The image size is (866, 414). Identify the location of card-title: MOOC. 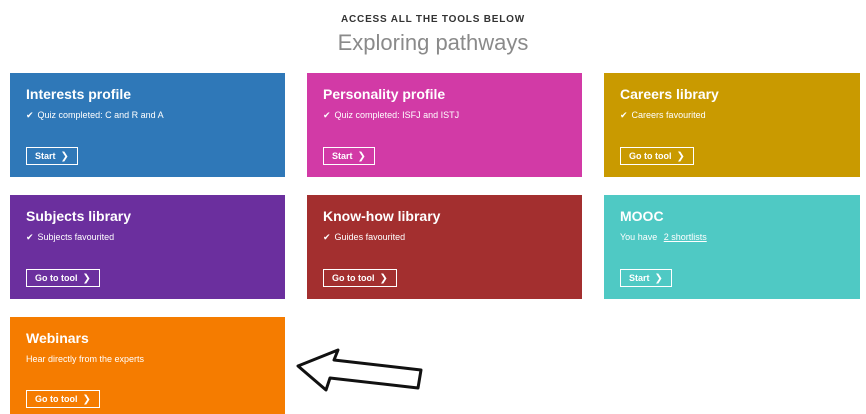
(642, 216).